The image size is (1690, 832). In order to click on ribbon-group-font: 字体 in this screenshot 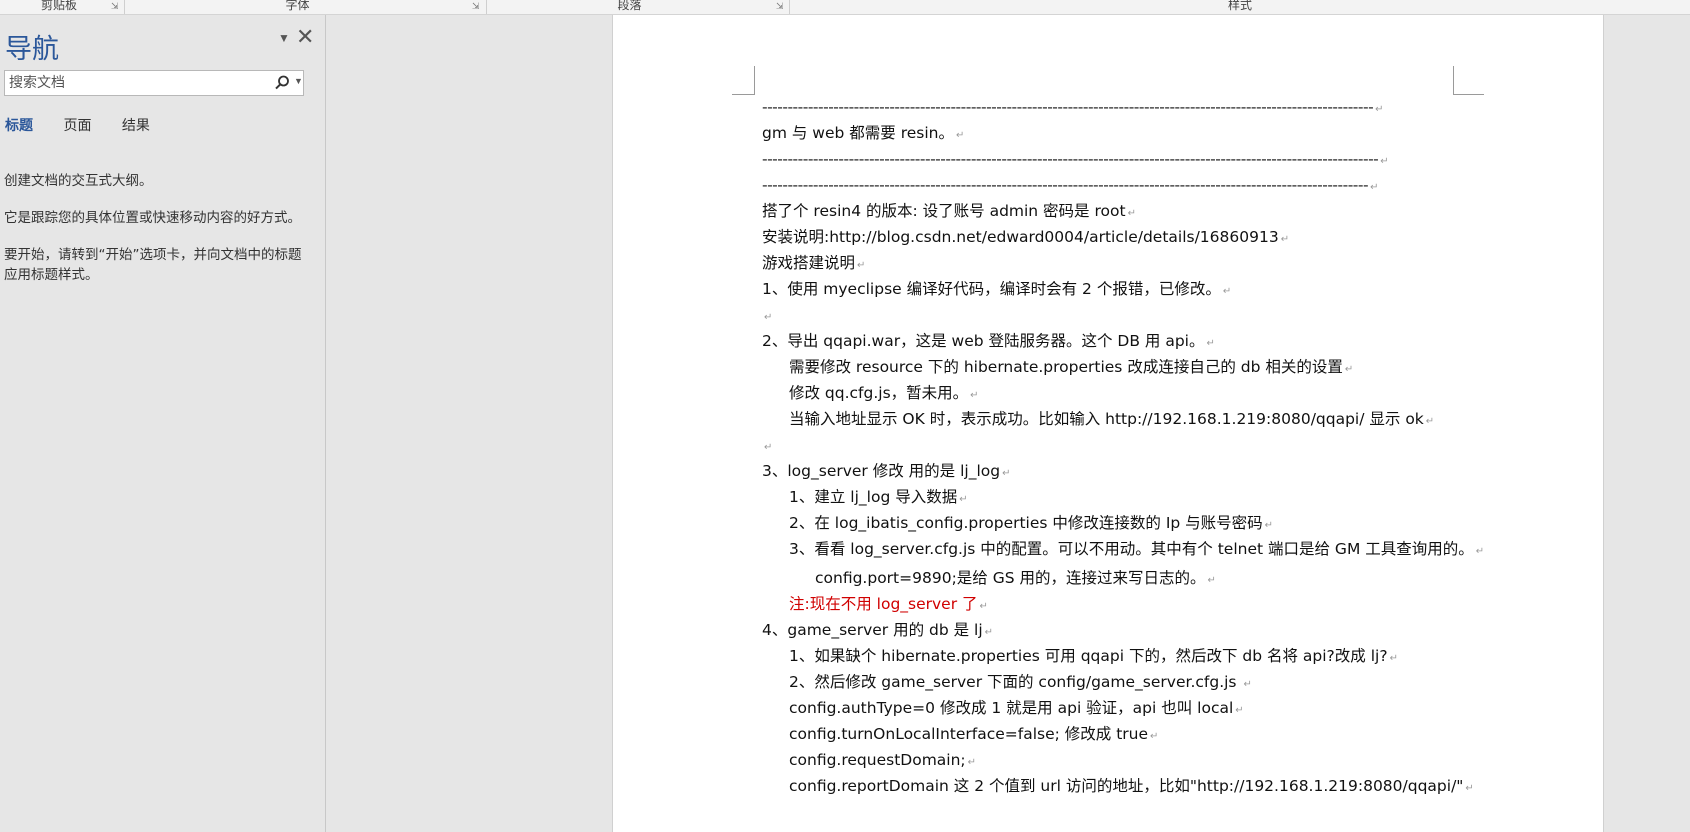, I will do `click(297, 6)`.